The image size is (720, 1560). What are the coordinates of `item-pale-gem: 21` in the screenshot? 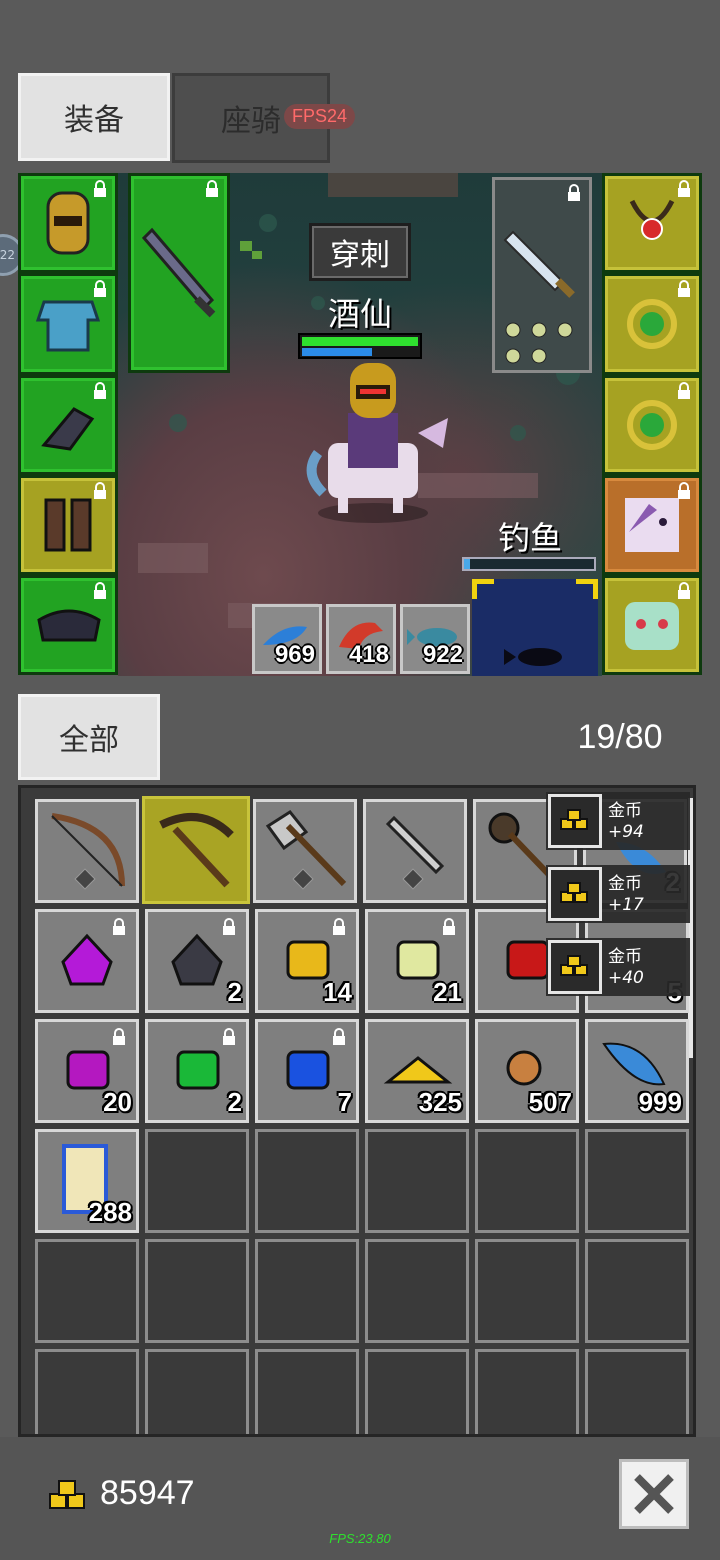 It's located at (417, 961).